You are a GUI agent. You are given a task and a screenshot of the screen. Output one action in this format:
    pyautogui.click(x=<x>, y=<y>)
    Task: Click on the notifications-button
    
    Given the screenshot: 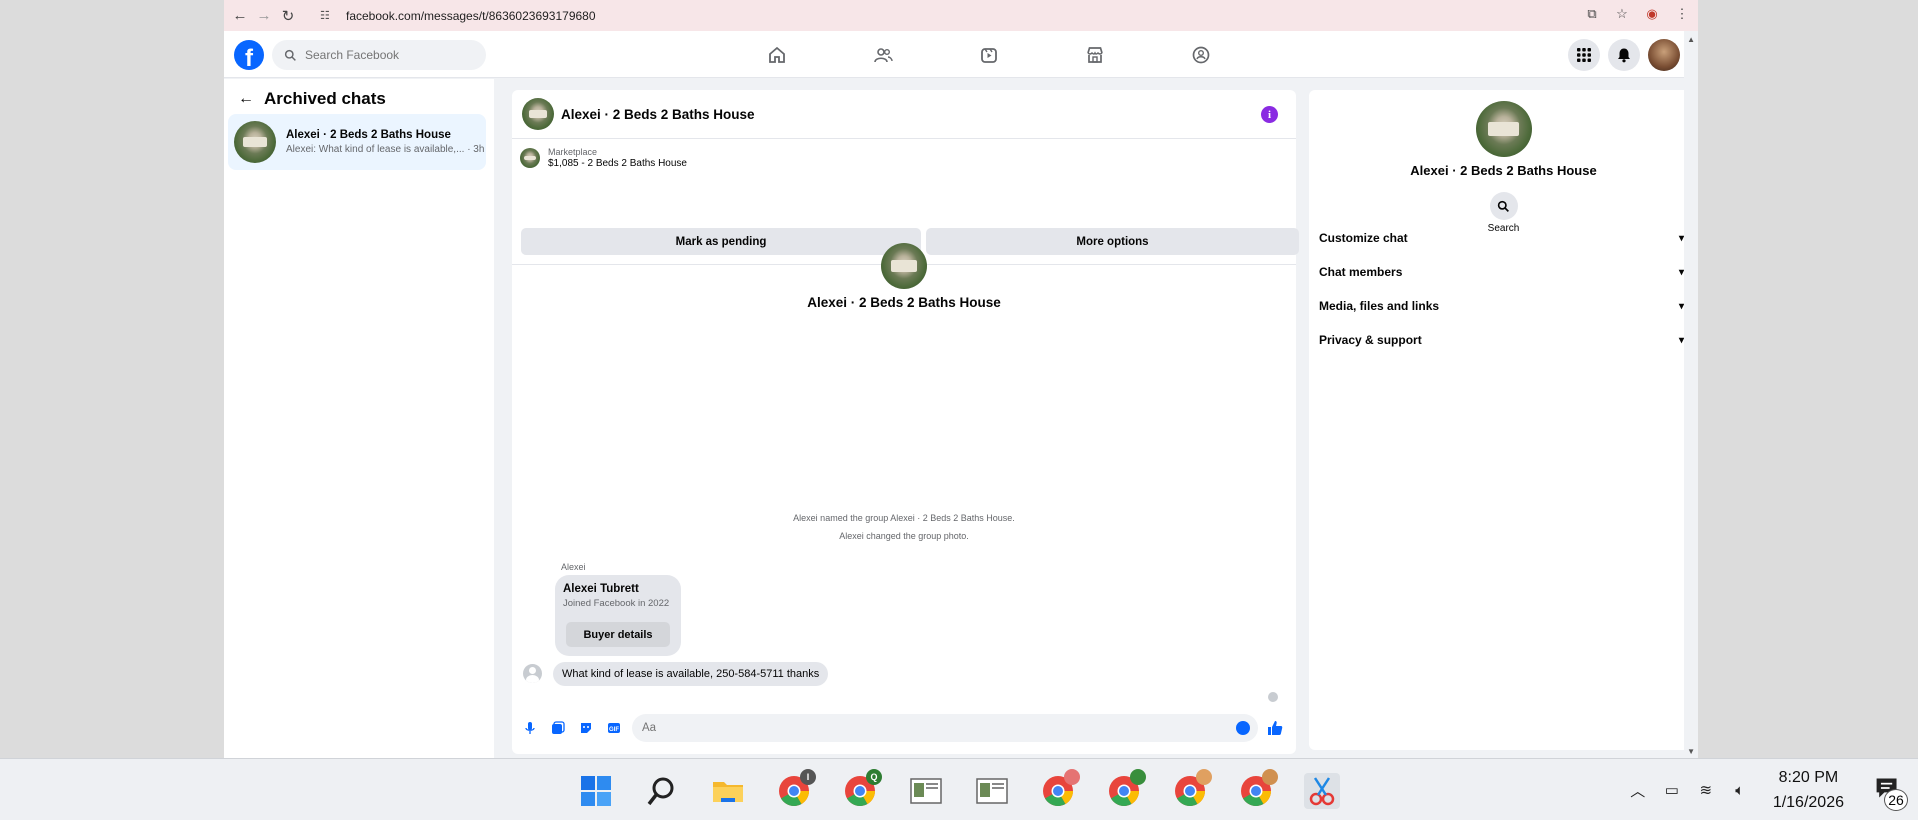 What is the action you would take?
    pyautogui.click(x=1624, y=55)
    